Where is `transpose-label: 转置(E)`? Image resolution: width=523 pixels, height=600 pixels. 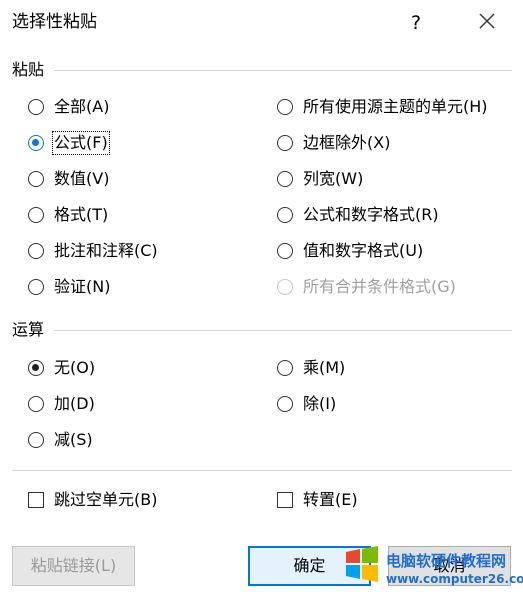 transpose-label: 转置(E) is located at coordinates (330, 499).